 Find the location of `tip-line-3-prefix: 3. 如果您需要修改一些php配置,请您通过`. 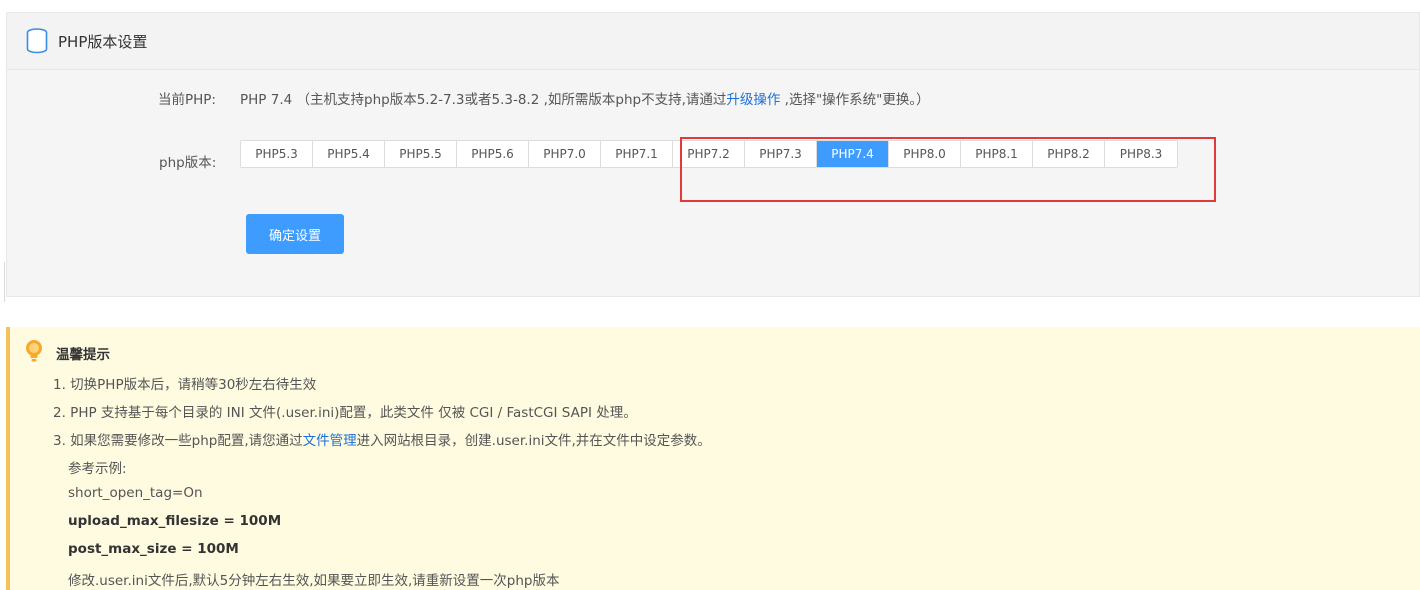

tip-line-3-prefix: 3. 如果您需要修改一些php配置,请您通过 is located at coordinates (178, 441).